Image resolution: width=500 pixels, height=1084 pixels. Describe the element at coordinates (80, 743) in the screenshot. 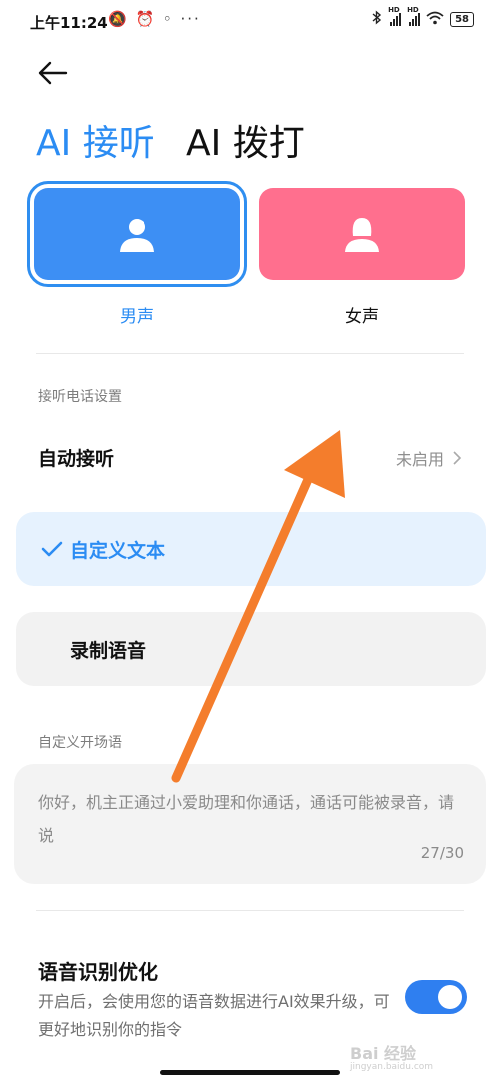

I see `greeting-section-title: 自定义开场语` at that location.